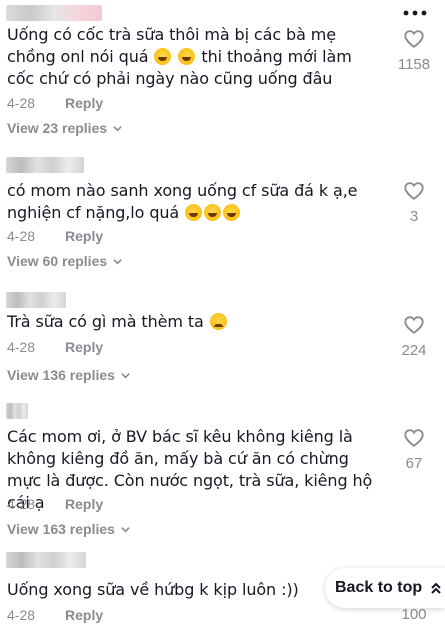 The width and height of the screenshot is (445, 636). What do you see at coordinates (64, 128) in the screenshot?
I see `view-replies-button: View 23 replies` at bounding box center [64, 128].